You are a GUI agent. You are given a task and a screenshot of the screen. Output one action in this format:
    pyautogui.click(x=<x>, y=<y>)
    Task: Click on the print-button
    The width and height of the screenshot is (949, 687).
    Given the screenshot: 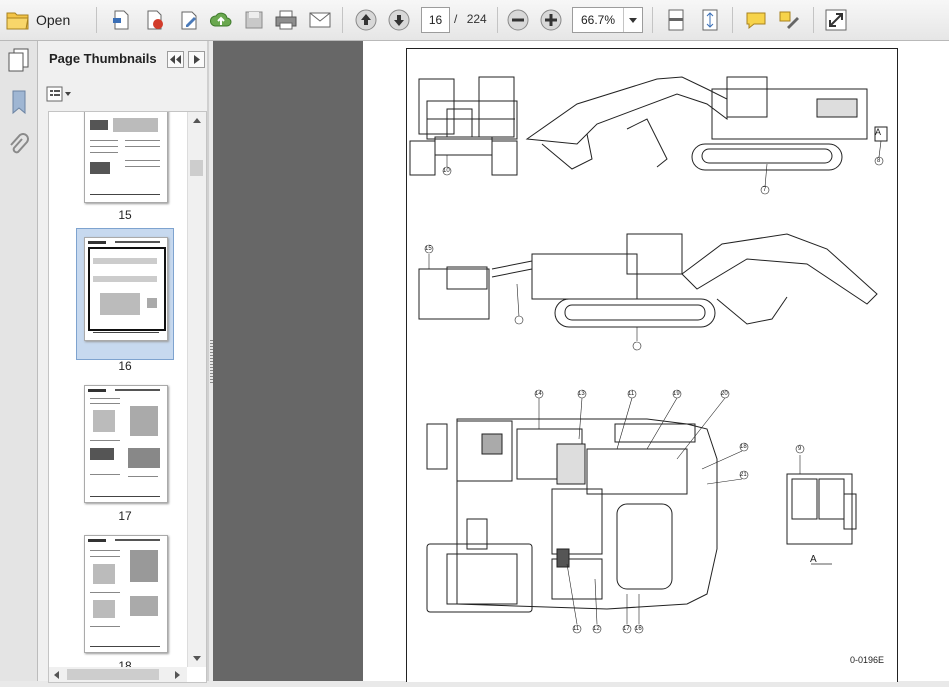 What is the action you would take?
    pyautogui.click(x=286, y=20)
    